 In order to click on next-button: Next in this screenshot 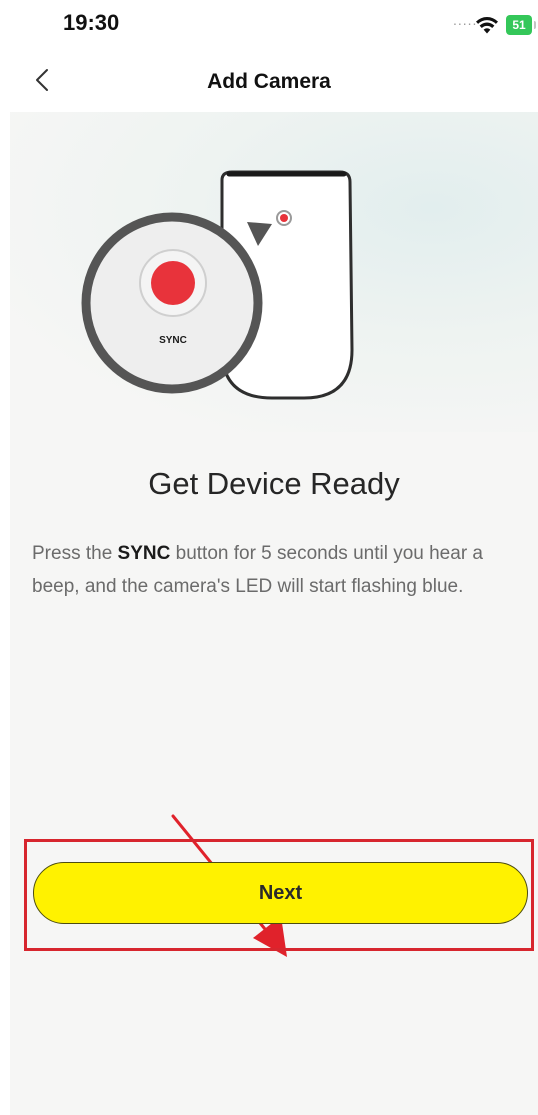, I will do `click(280, 893)`.